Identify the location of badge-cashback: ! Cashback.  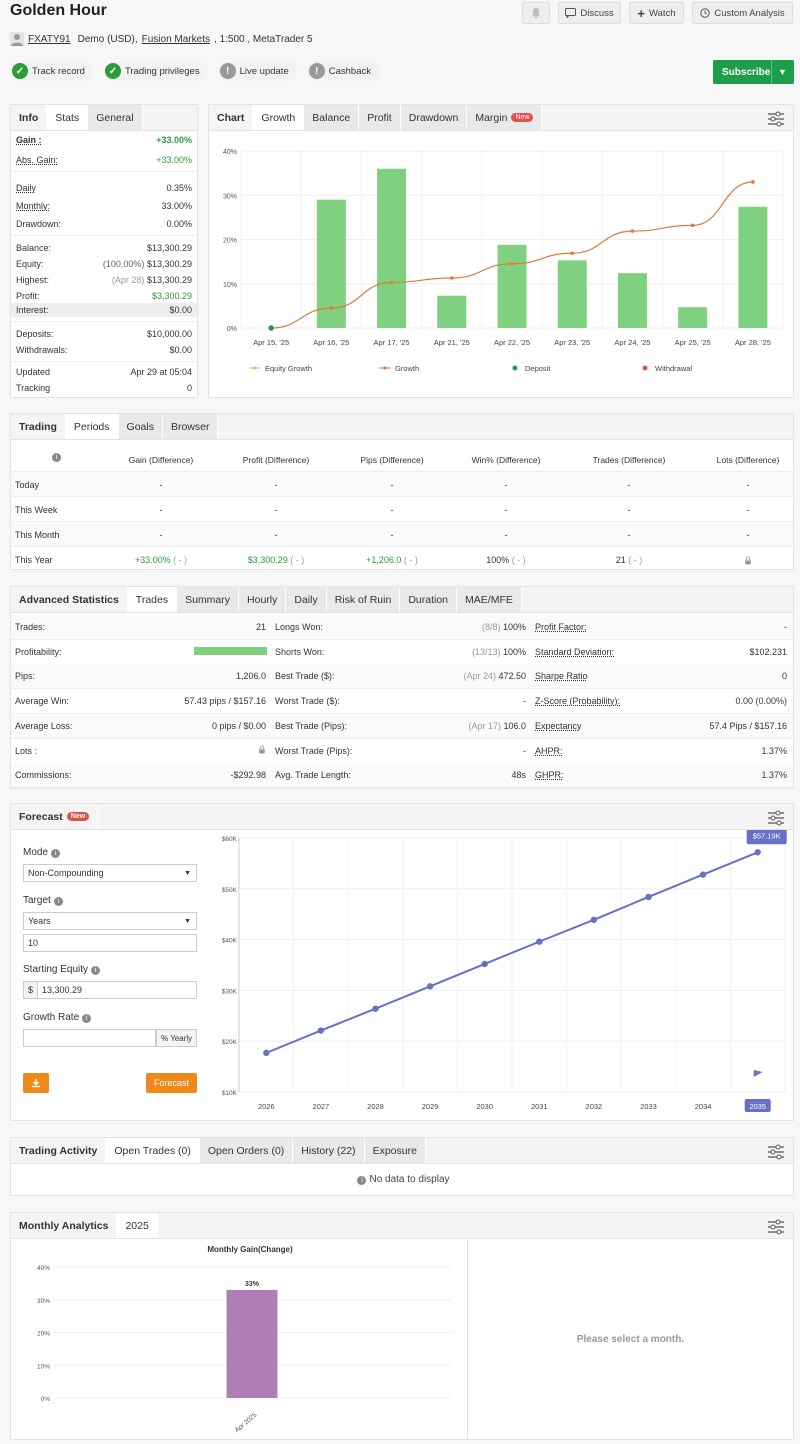
(342, 71).